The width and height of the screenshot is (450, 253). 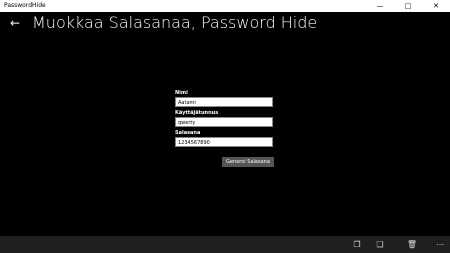 What do you see at coordinates (25, 5) in the screenshot?
I see `app-name: PasswordHide` at bounding box center [25, 5].